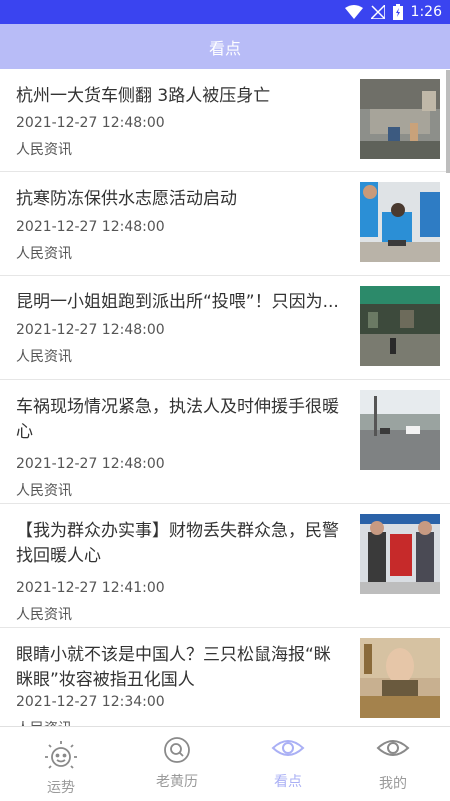 Image resolution: width=450 pixels, height=801 pixels. I want to click on tab-label: 我的, so click(393, 784).